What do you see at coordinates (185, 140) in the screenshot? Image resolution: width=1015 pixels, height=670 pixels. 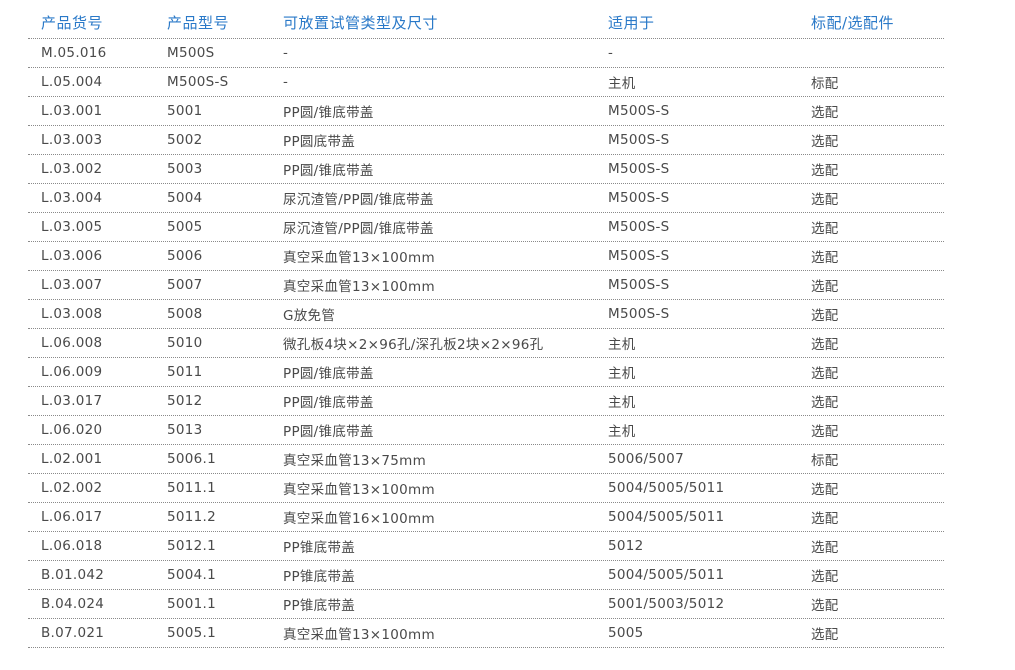 I see `product-model-cell: 5002` at bounding box center [185, 140].